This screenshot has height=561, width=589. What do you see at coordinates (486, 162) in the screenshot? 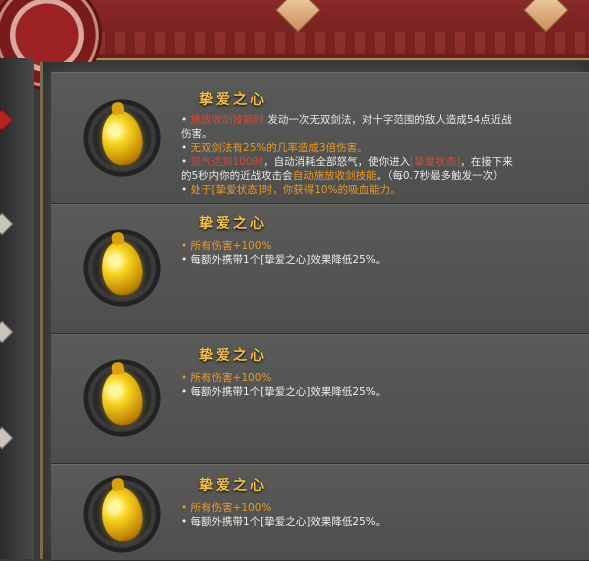
I see `effect-text: ，在接下来` at bounding box center [486, 162].